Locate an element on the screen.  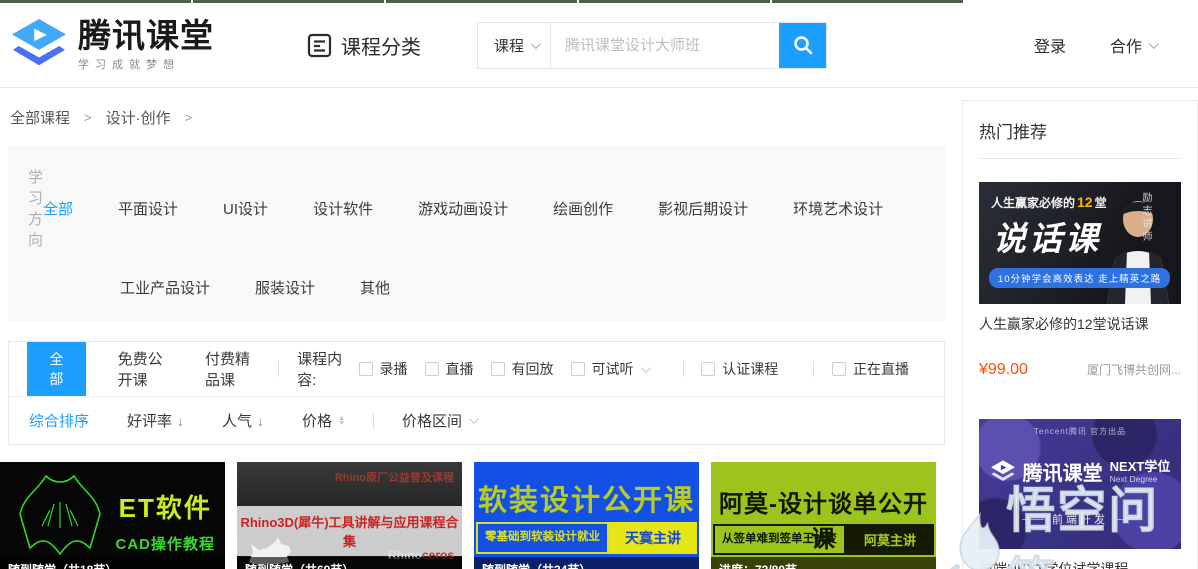
tab-paid-courses: 付费精品课 is located at coordinates (232, 369).